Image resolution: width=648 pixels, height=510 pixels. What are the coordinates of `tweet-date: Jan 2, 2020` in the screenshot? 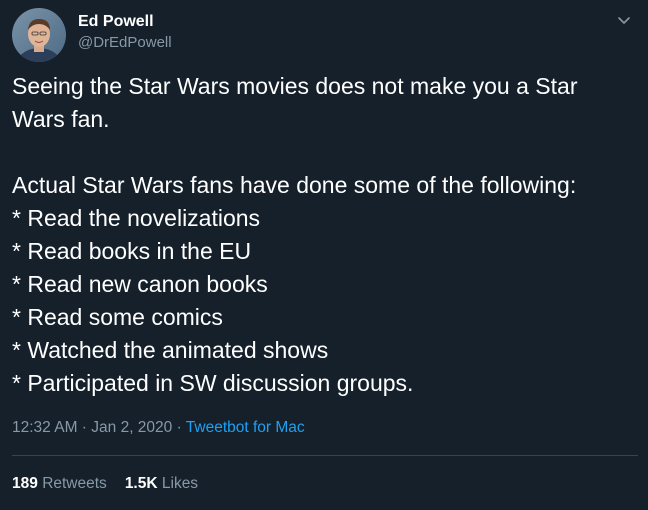 It's located at (131, 427).